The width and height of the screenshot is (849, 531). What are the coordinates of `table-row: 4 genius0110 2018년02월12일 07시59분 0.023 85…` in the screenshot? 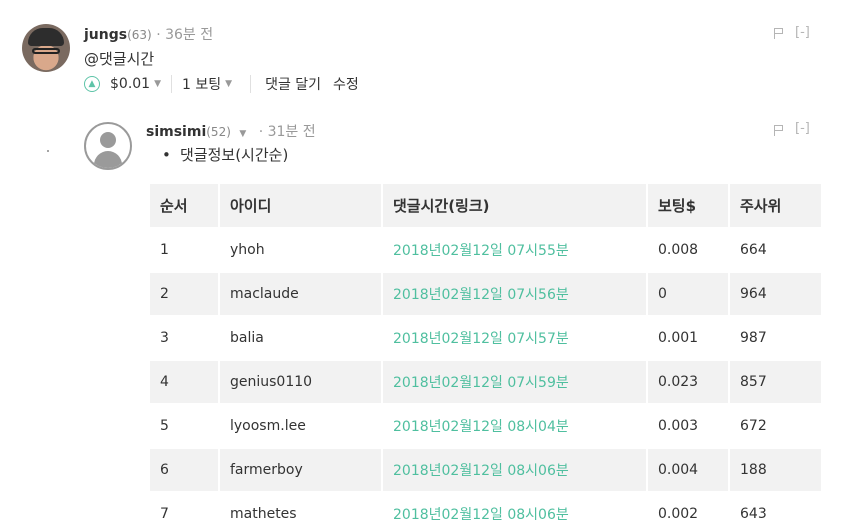 It's located at (485, 382).